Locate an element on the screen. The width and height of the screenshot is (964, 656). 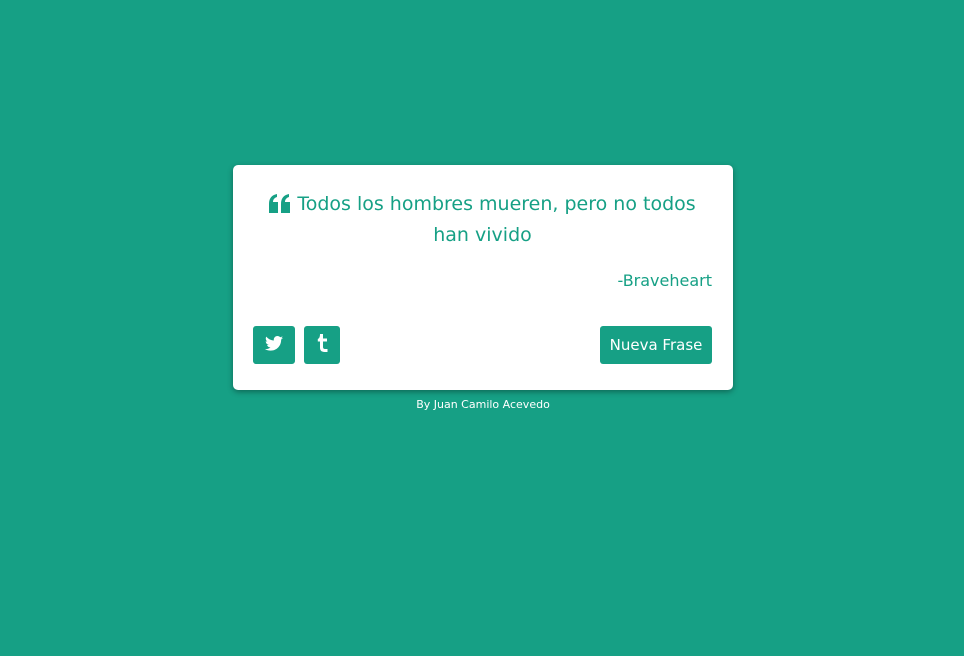
quote-left-icon is located at coordinates (280, 203).